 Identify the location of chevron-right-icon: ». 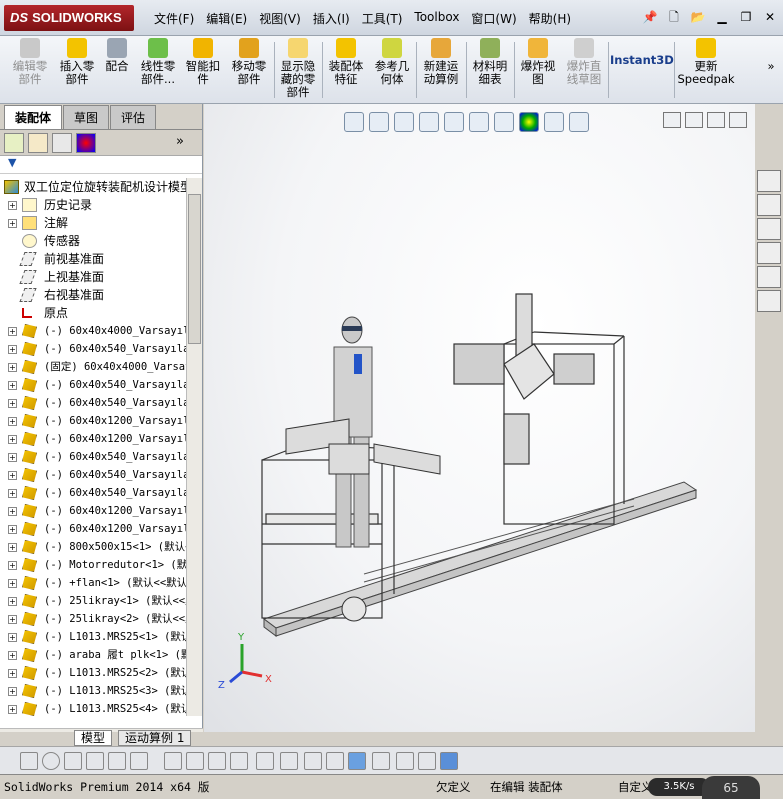
(186, 144).